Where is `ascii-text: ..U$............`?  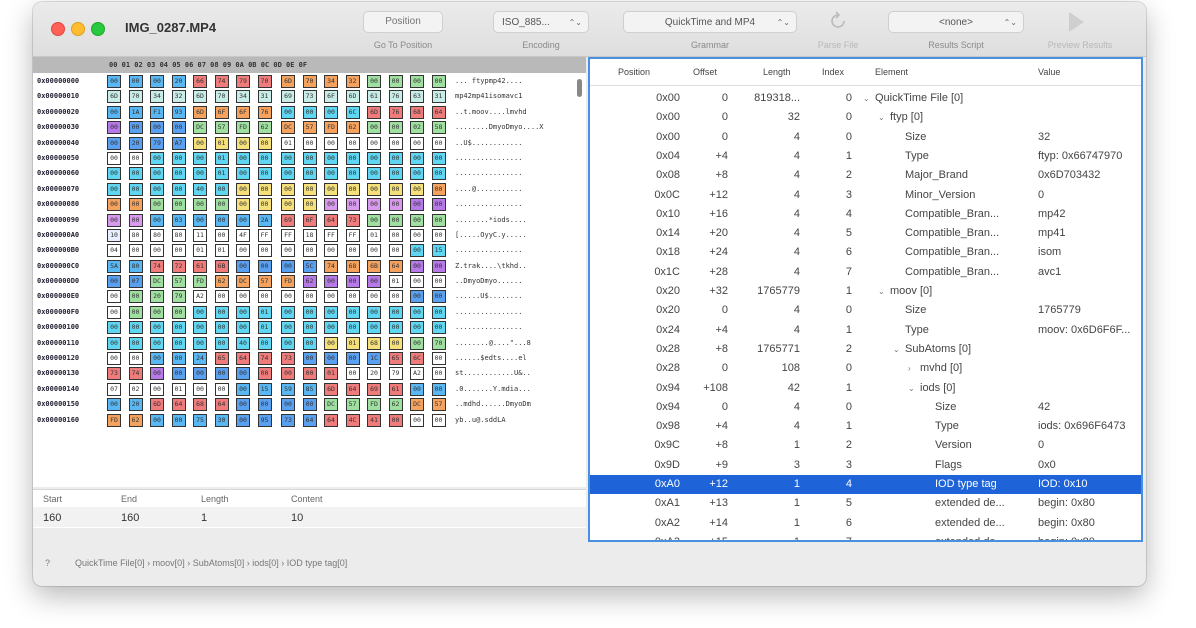
ascii-text: ..U$............ is located at coordinates (488, 143).